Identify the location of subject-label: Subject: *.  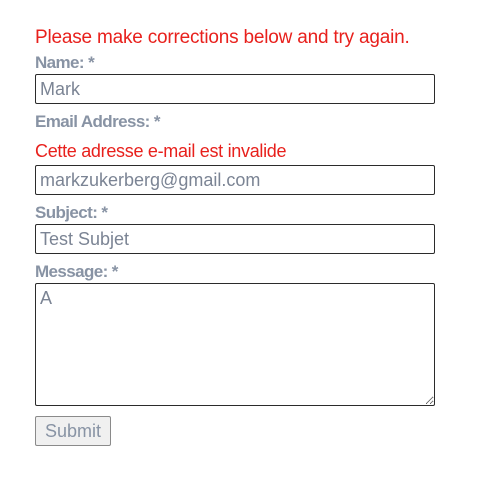
(71, 212).